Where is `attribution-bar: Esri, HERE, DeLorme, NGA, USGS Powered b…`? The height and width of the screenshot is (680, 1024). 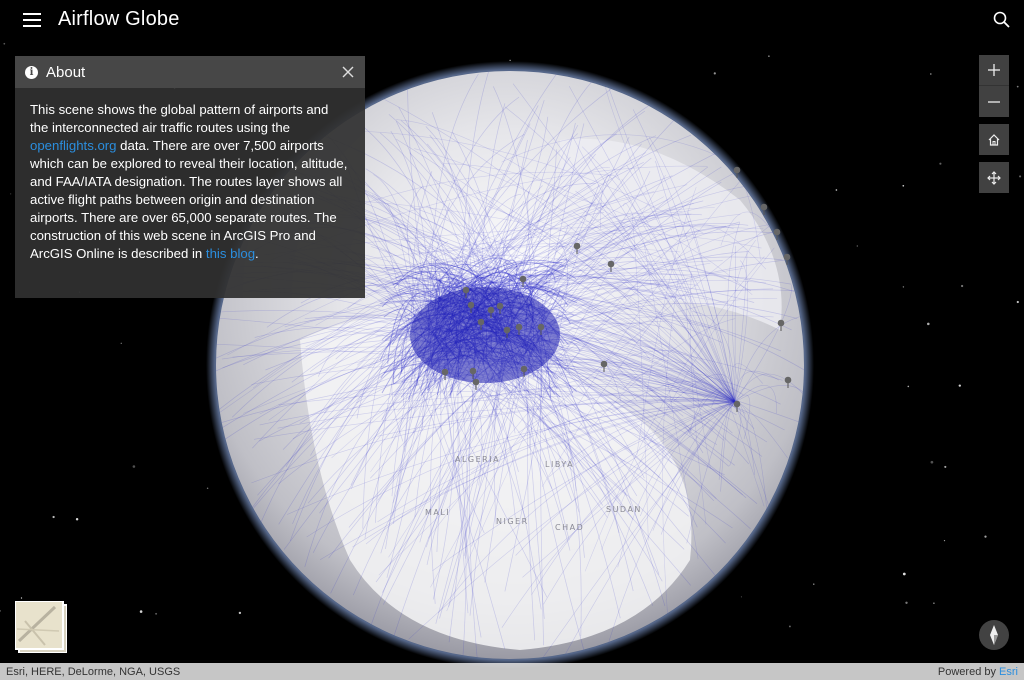 attribution-bar: Esri, HERE, DeLorme, NGA, USGS Powered b… is located at coordinates (512, 671).